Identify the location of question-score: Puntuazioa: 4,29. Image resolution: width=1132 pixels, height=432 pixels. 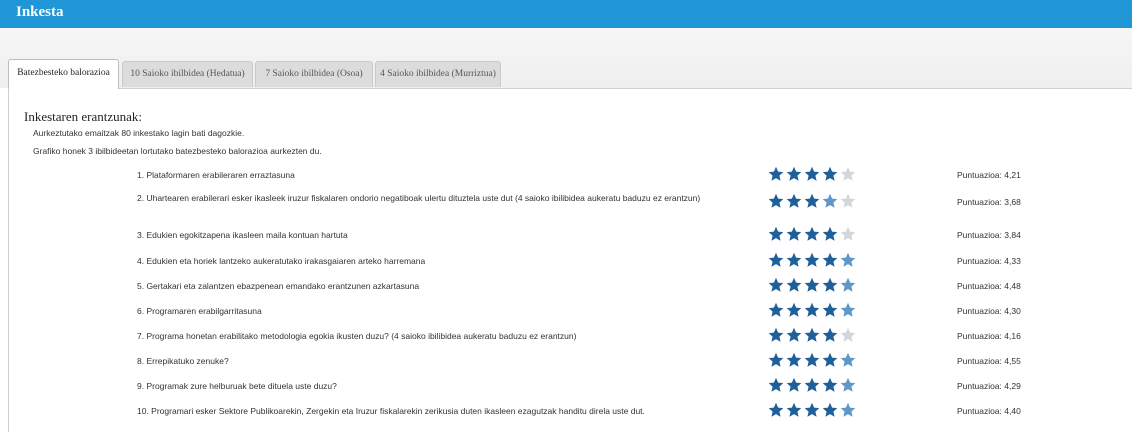
(989, 386).